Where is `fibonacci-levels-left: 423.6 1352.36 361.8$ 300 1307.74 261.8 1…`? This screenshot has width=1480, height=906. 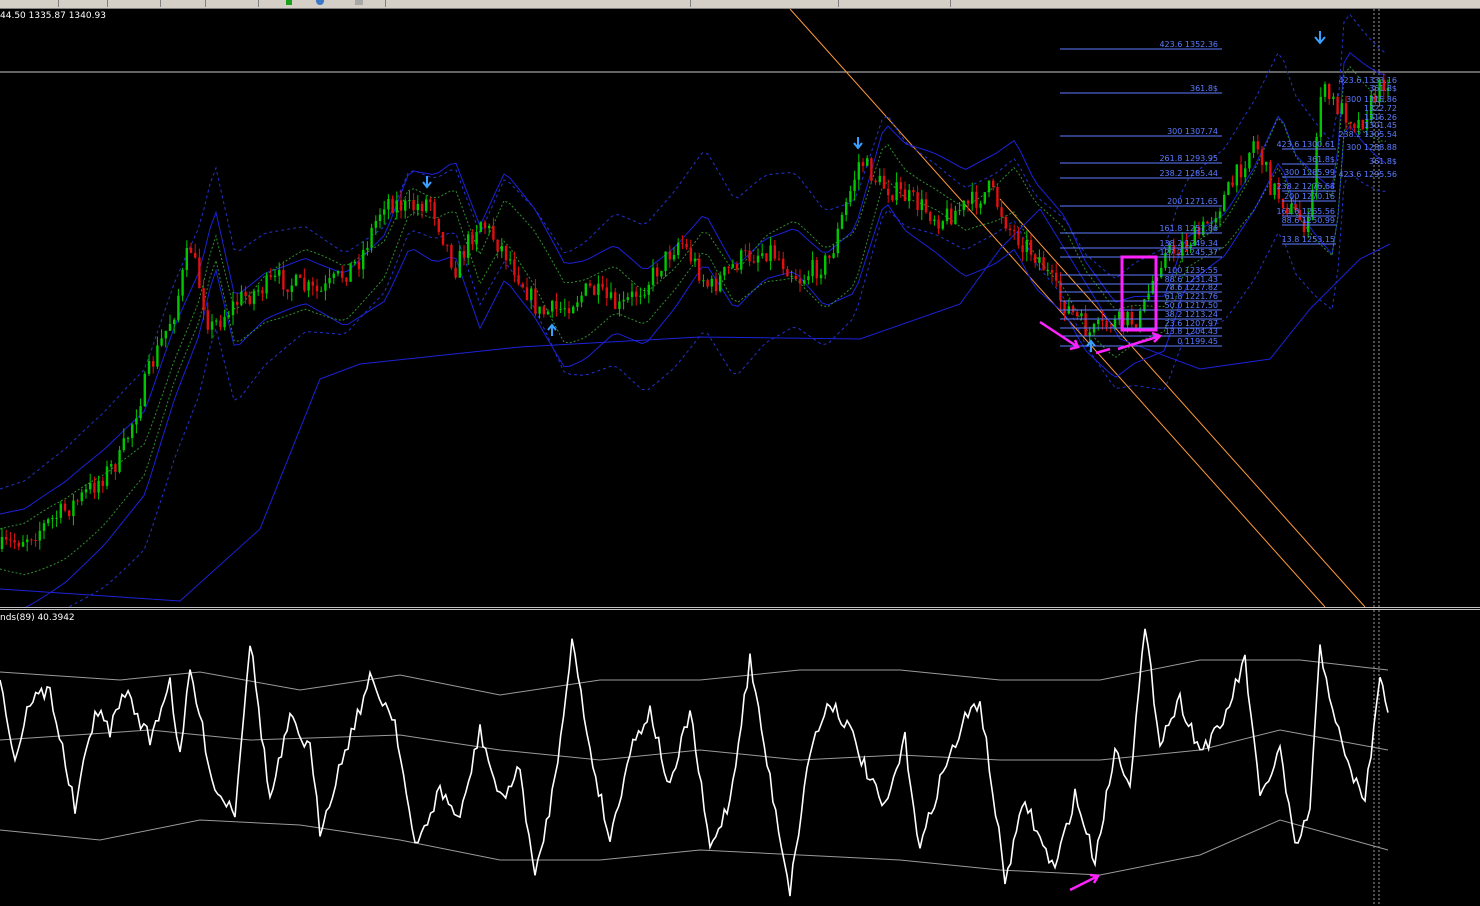 fibonacci-levels-left: 423.6 1352.36 361.8$ 300 1307.74 261.8 1… is located at coordinates (1188, 193).